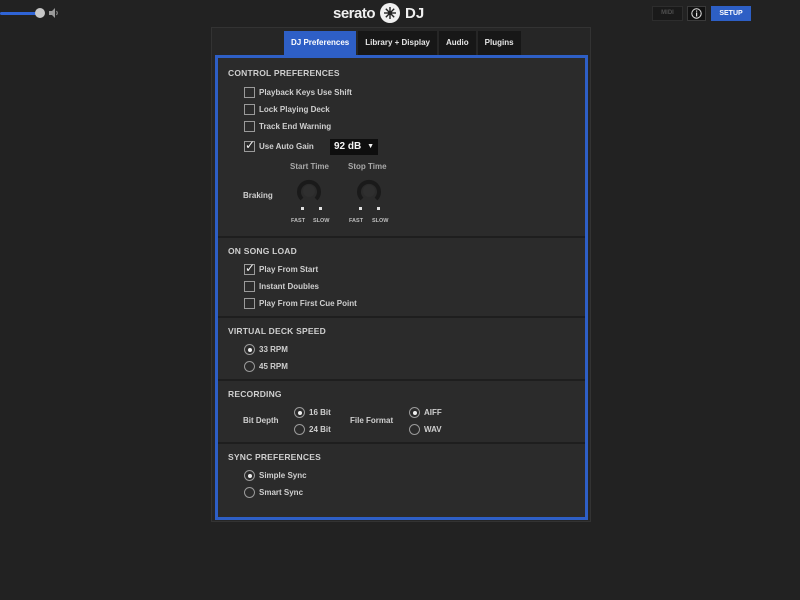  What do you see at coordinates (348, 146) in the screenshot?
I see `auto-gain-value: 92 dB` at bounding box center [348, 146].